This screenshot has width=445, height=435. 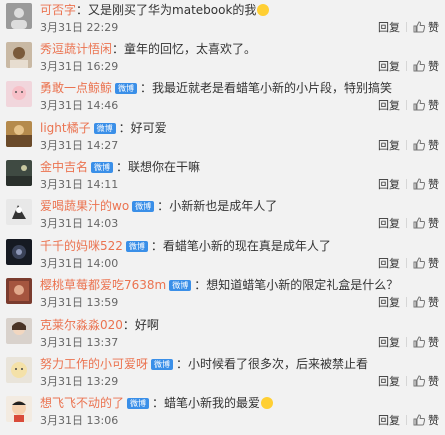 I want to click on username-link: 千千的妈咪522, so click(x=81, y=246).